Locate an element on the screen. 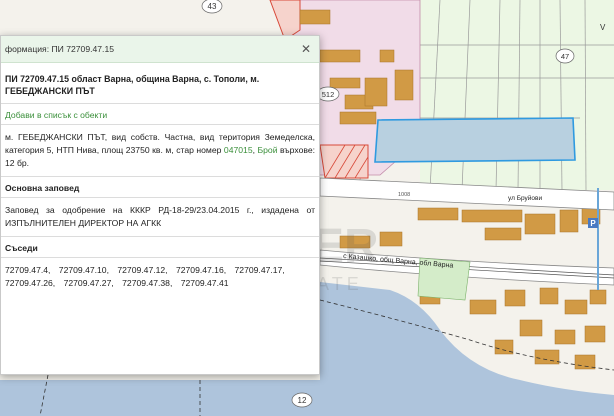  parcel-label-43: 43 is located at coordinates (212, 7).